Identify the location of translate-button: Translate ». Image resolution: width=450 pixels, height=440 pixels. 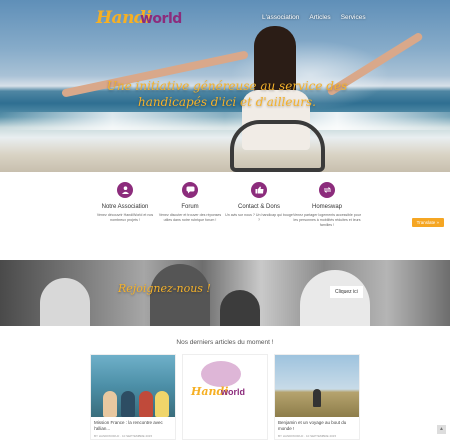
(427, 222).